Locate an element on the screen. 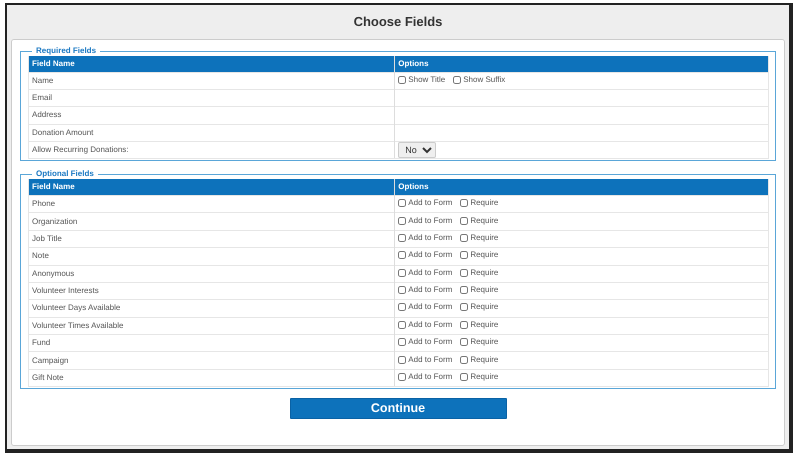 This screenshot has height=458, width=799. table-cell: Note is located at coordinates (211, 257).